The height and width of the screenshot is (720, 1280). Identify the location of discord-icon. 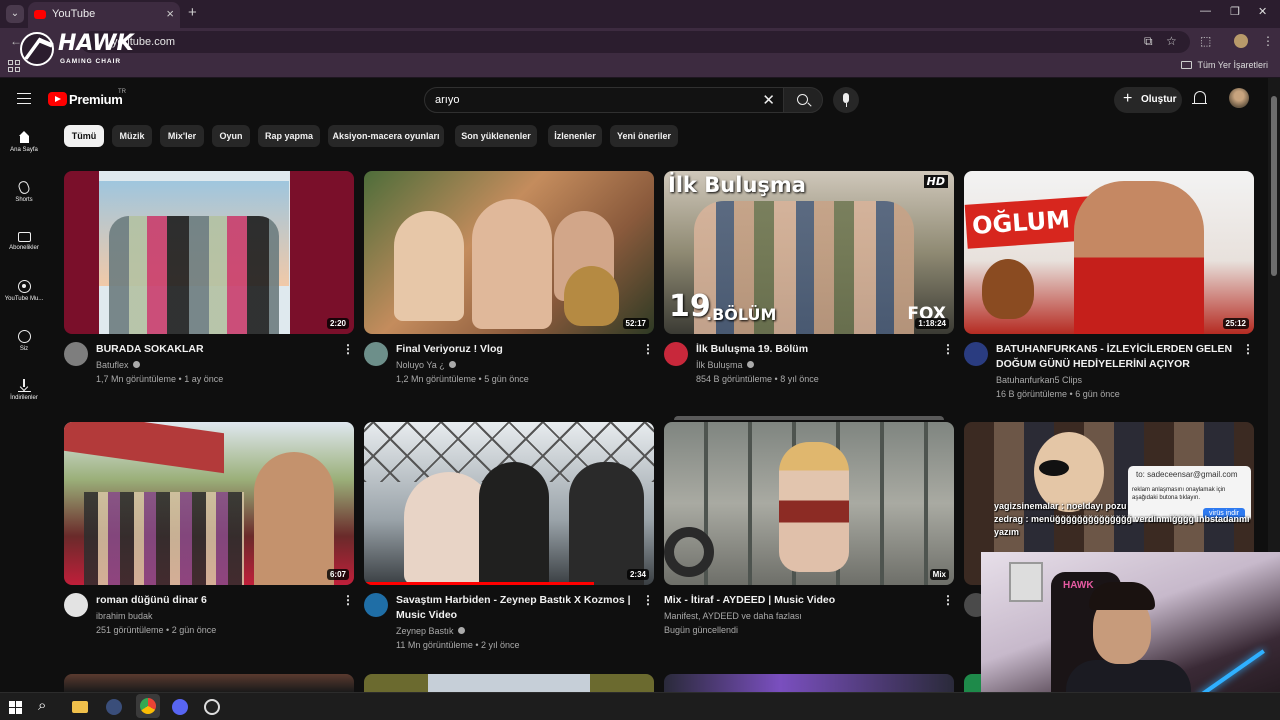
(180, 707).